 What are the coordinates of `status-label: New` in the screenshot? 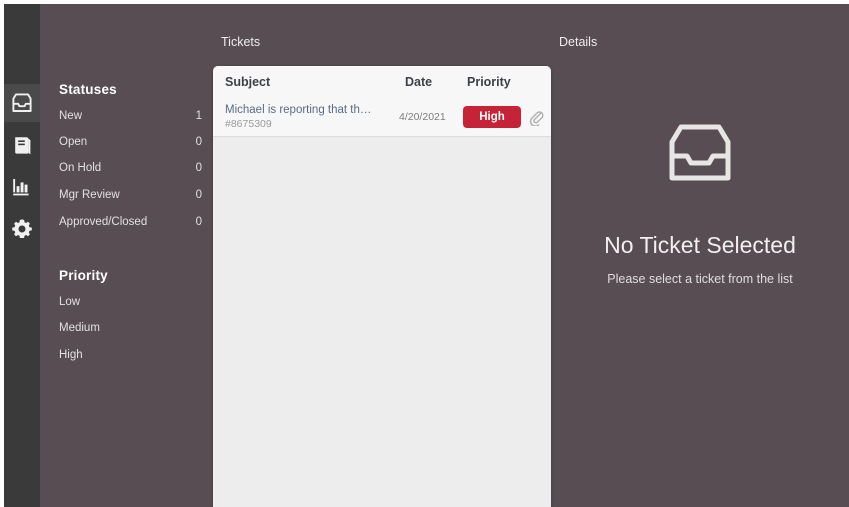 It's located at (71, 116).